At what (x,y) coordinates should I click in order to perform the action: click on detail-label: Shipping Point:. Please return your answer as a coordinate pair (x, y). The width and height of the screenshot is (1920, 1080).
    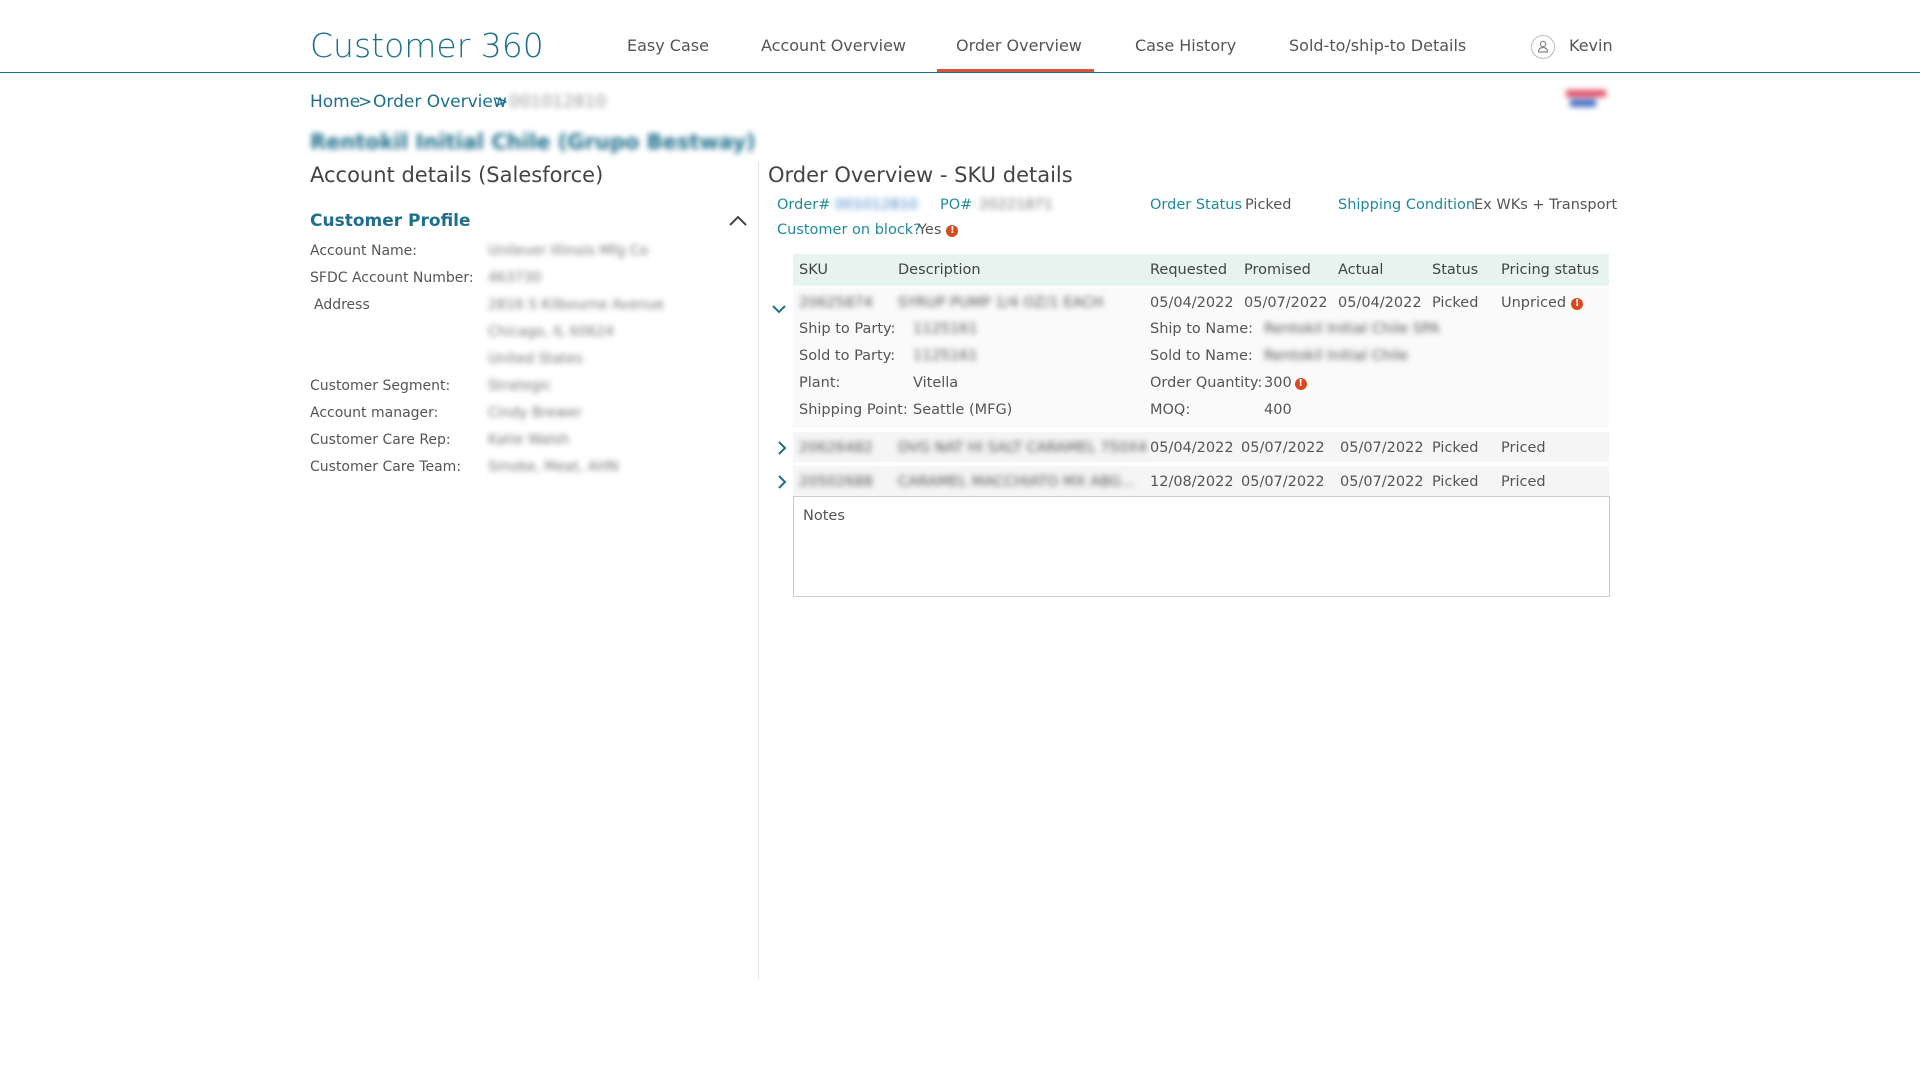
    Looking at the image, I should click on (853, 410).